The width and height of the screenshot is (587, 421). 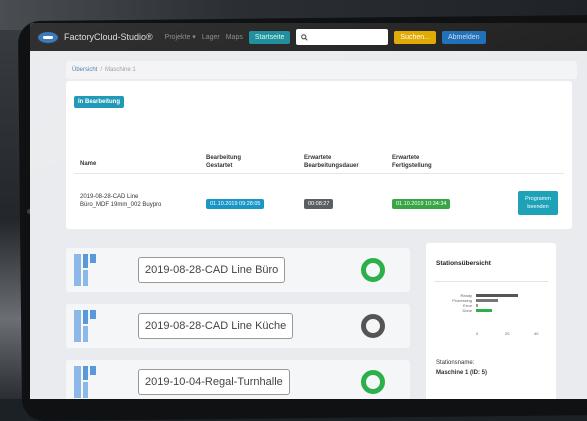 I want to click on chart-tick: 0, so click(x=477, y=333).